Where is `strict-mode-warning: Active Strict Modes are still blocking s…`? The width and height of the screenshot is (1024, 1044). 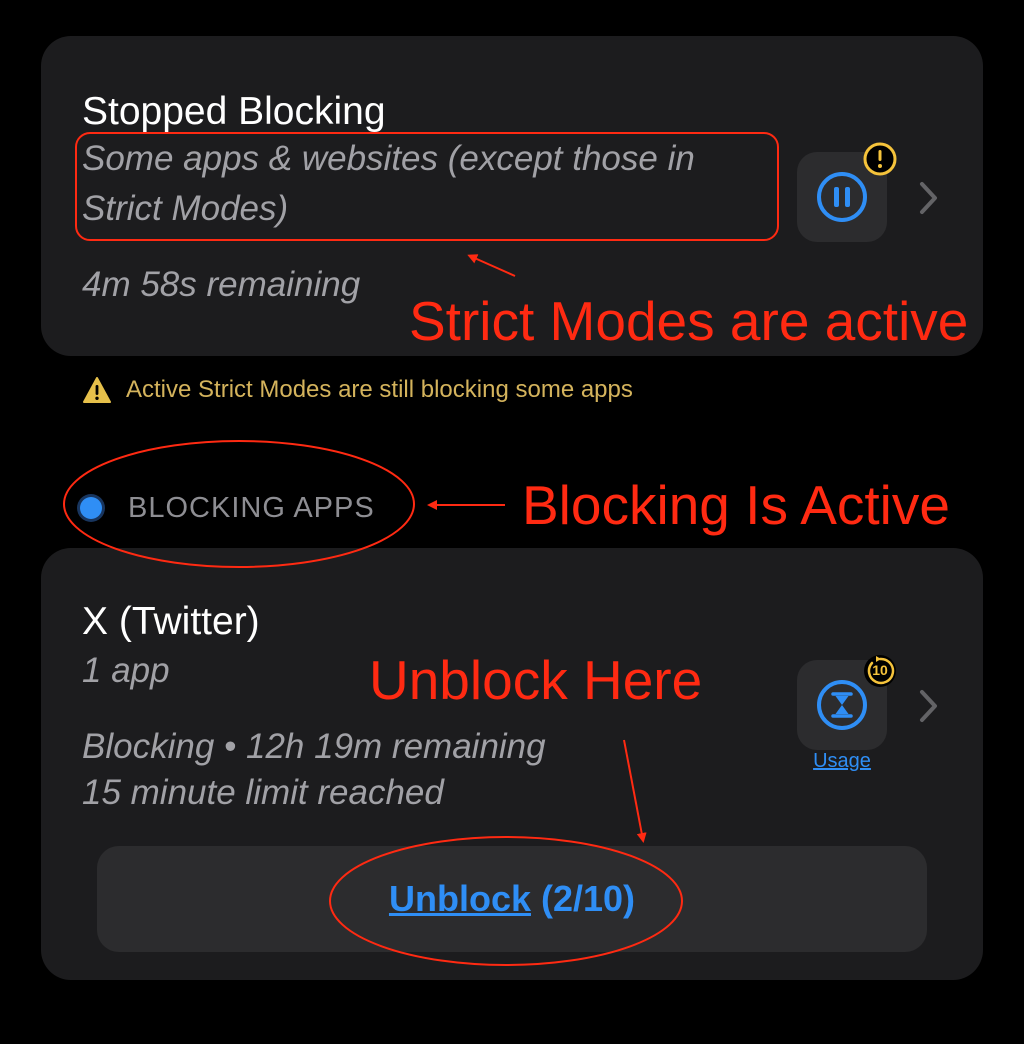
strict-mode-warning: Active Strict Modes are still blocking s… is located at coordinates (357, 390).